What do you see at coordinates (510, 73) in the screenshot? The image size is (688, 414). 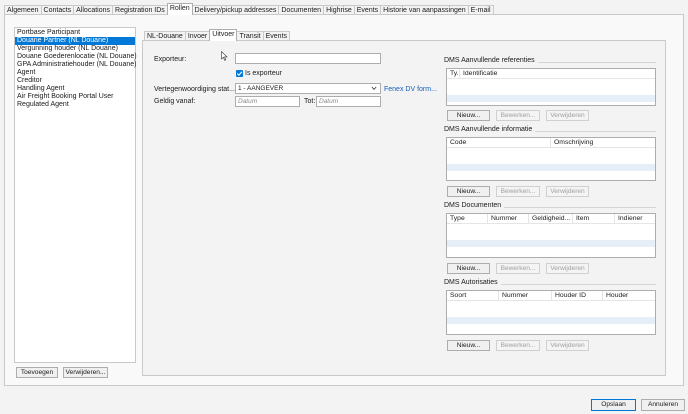 I see `column-header: Identificatie` at bounding box center [510, 73].